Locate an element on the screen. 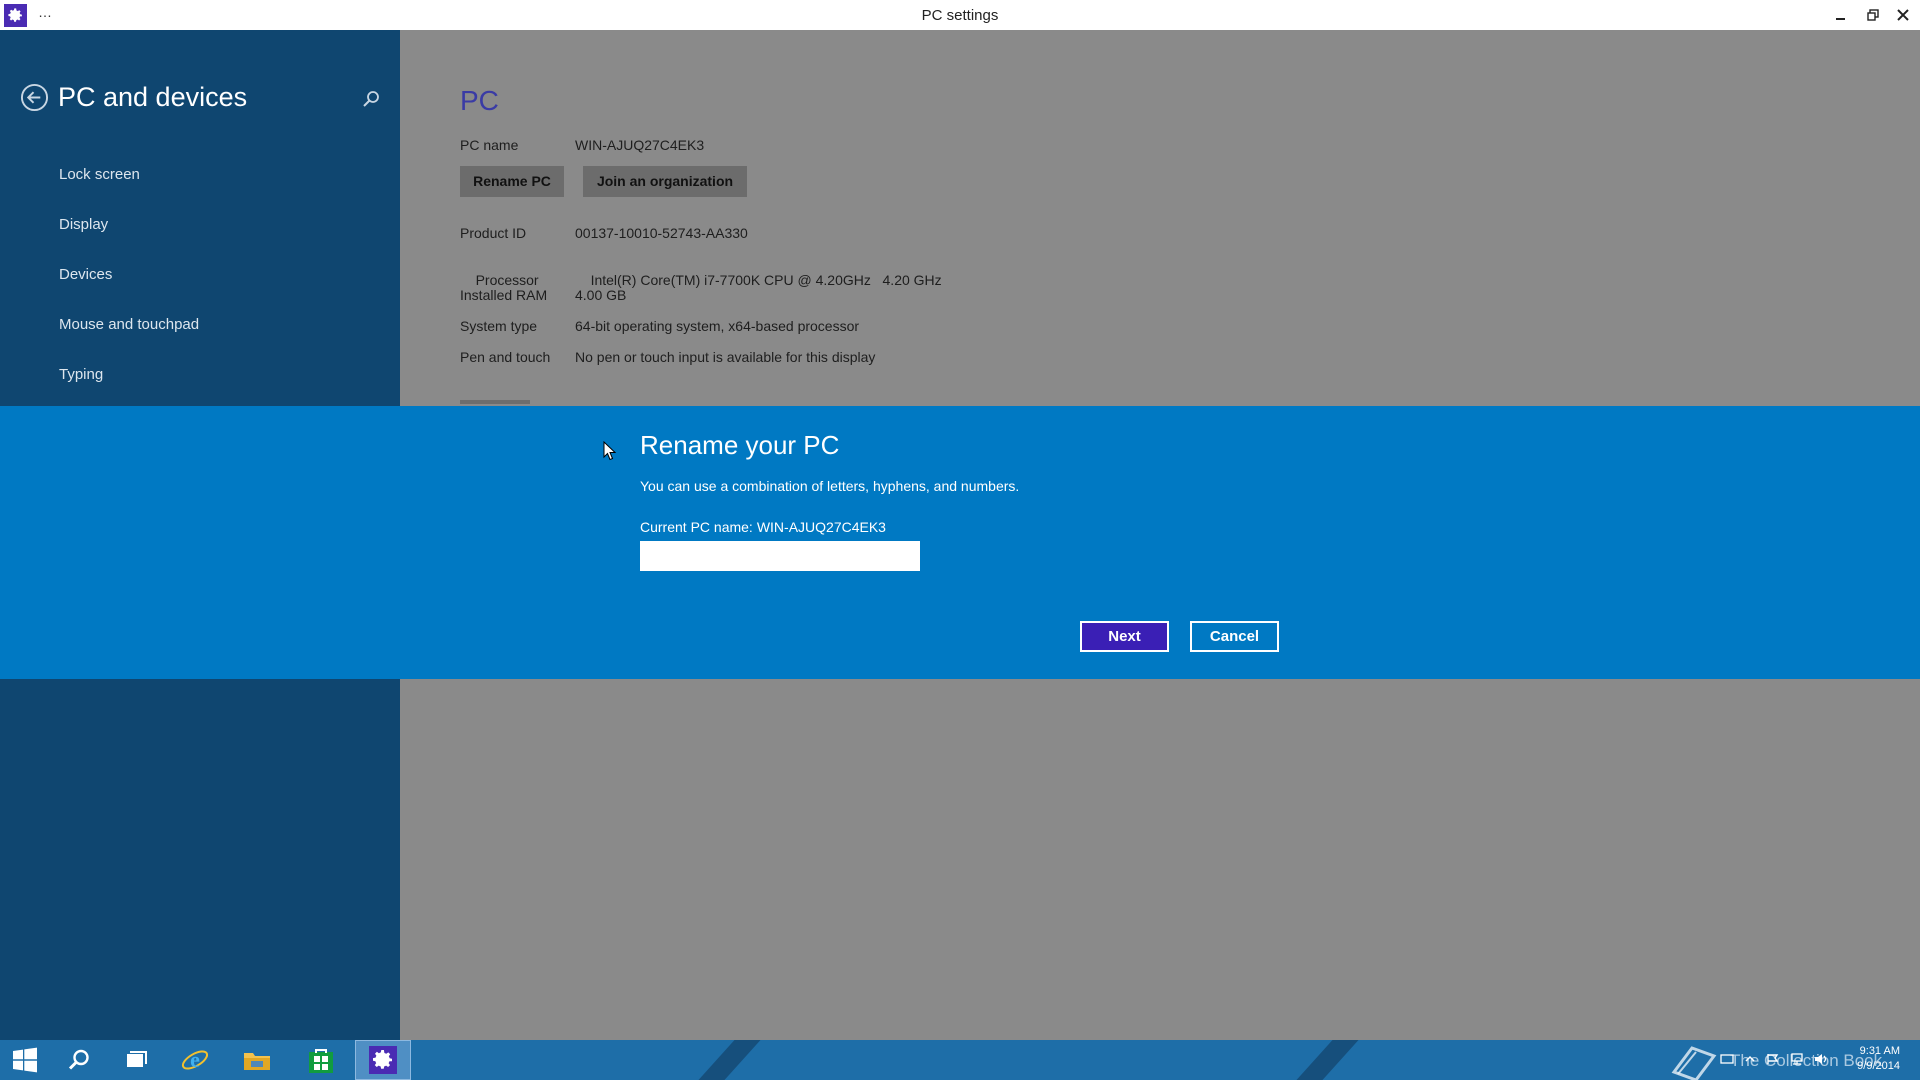  spec-value: 00137-10010-52743-AA330 is located at coordinates (661, 233).